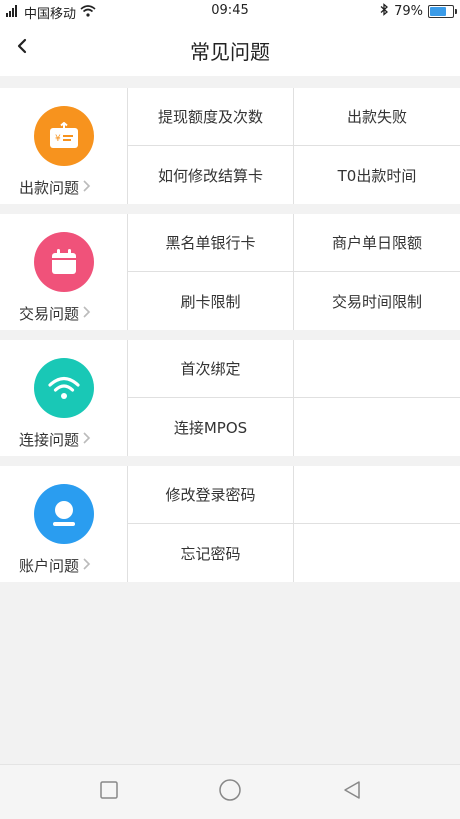  I want to click on home-button, so click(230, 792).